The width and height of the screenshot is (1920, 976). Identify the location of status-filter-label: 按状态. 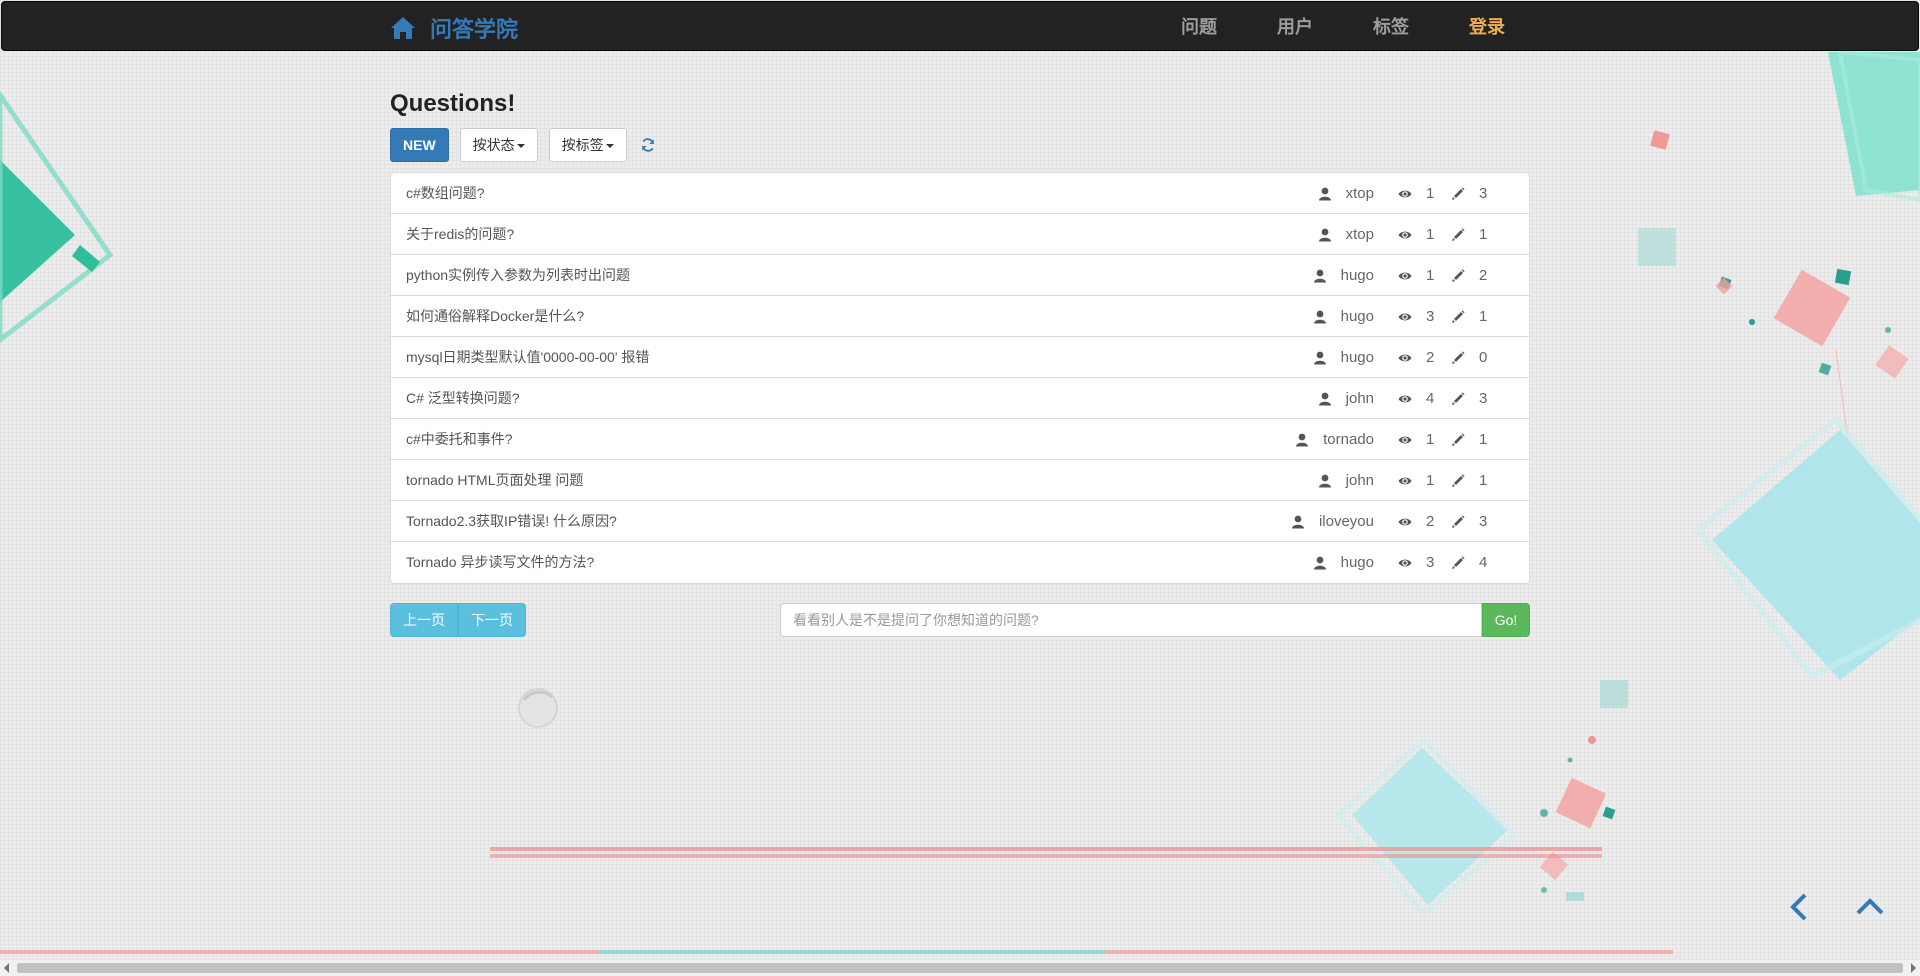
(493, 145).